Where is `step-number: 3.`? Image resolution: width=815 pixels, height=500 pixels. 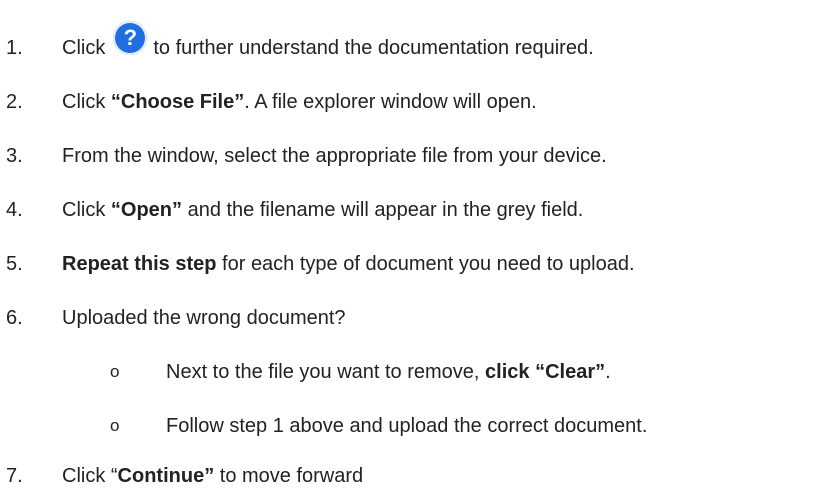
step-number: 3. is located at coordinates (14, 156).